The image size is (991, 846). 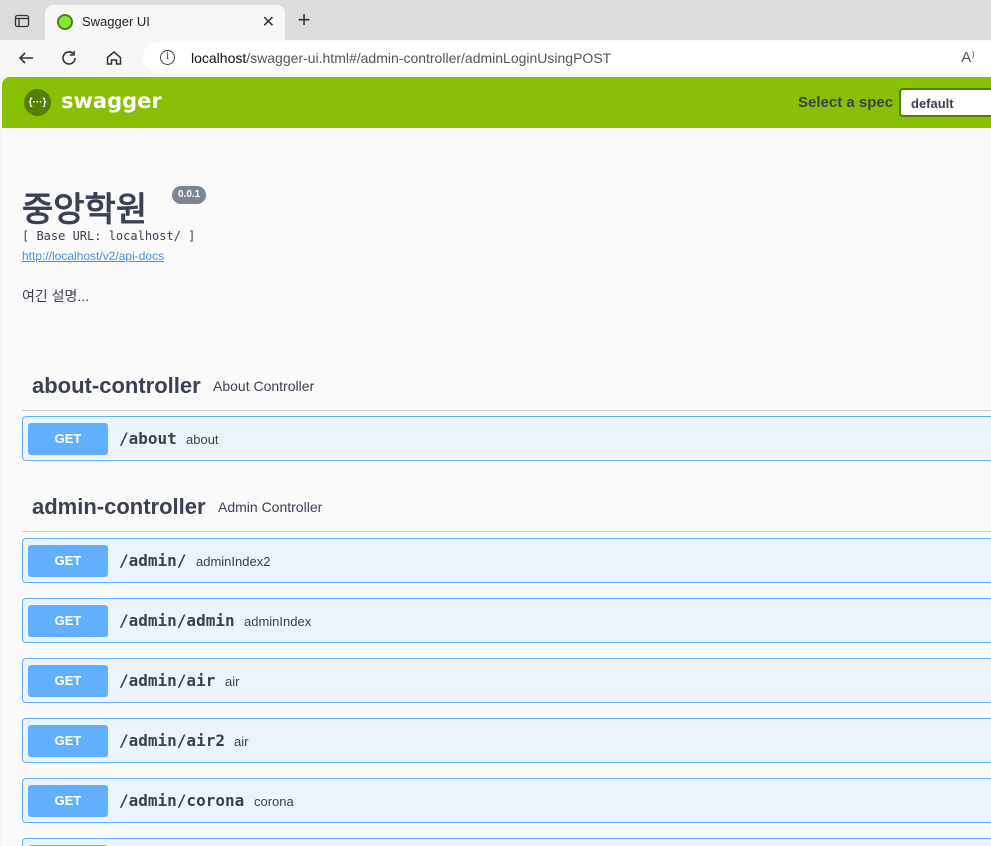 What do you see at coordinates (506, 560) in the screenshot?
I see `operation-row: GET /admin/ adminIndex2` at bounding box center [506, 560].